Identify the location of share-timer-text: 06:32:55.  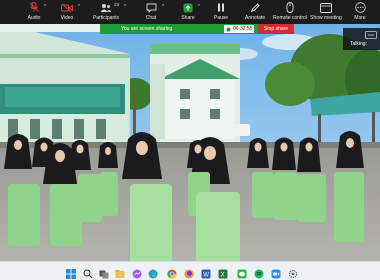
(243, 29).